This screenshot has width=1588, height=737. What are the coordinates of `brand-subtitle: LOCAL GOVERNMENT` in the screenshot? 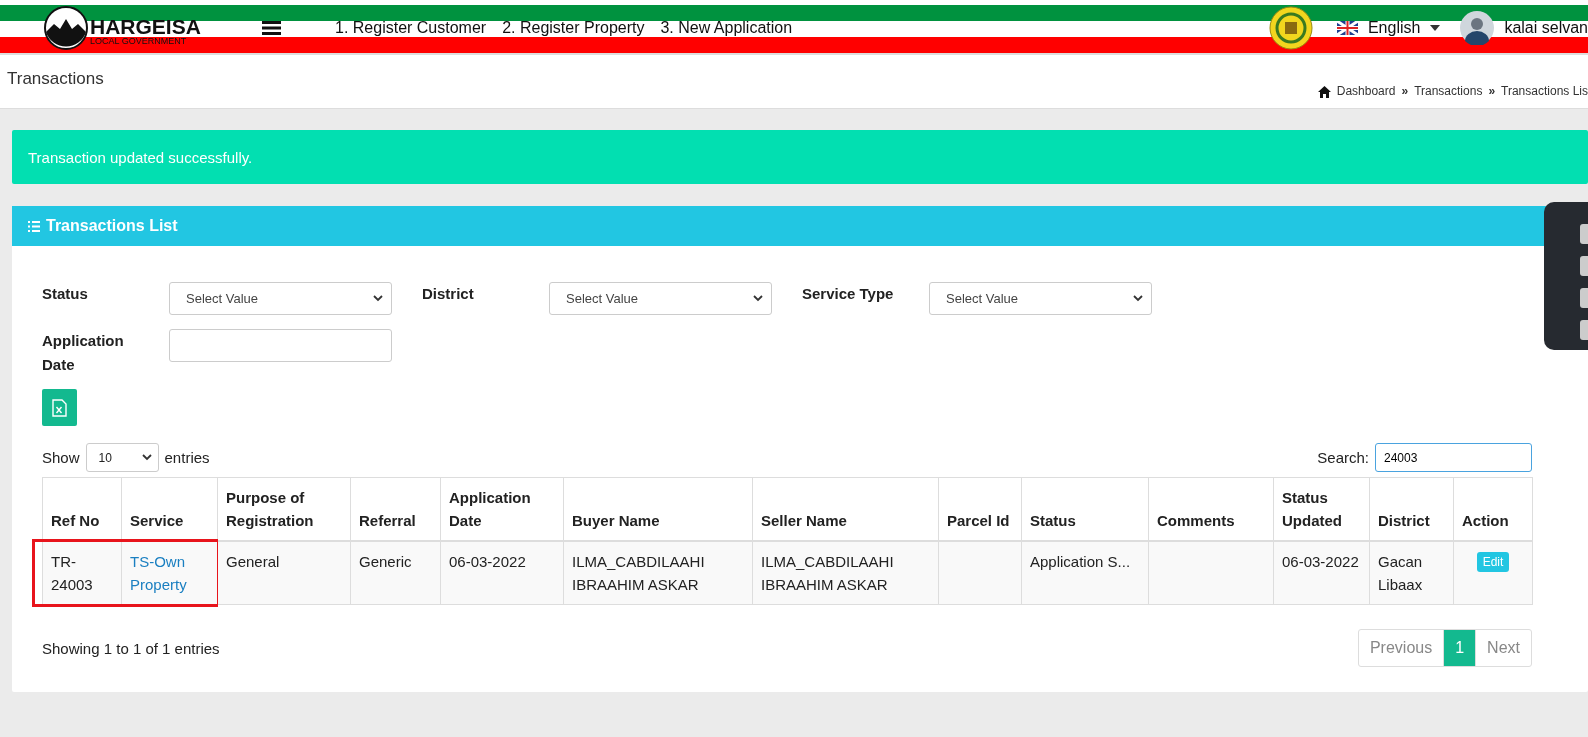 It's located at (139, 41).